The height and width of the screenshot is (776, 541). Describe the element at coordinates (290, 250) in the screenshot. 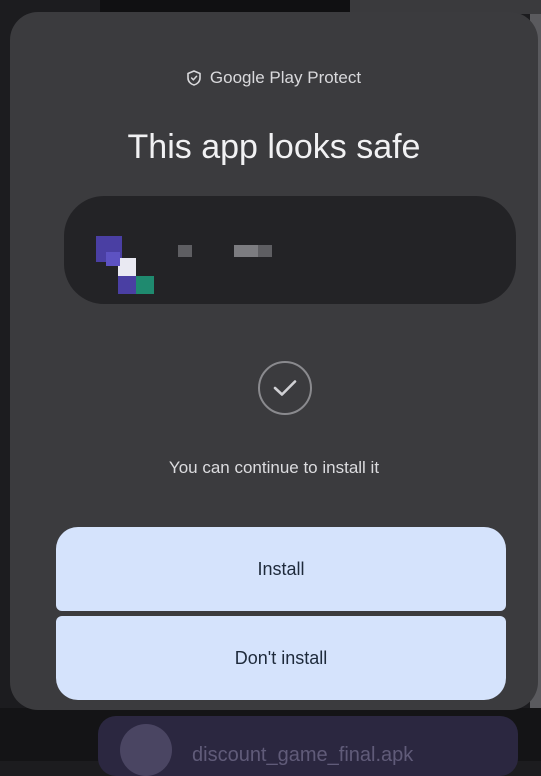

I see `app-info-card` at that location.